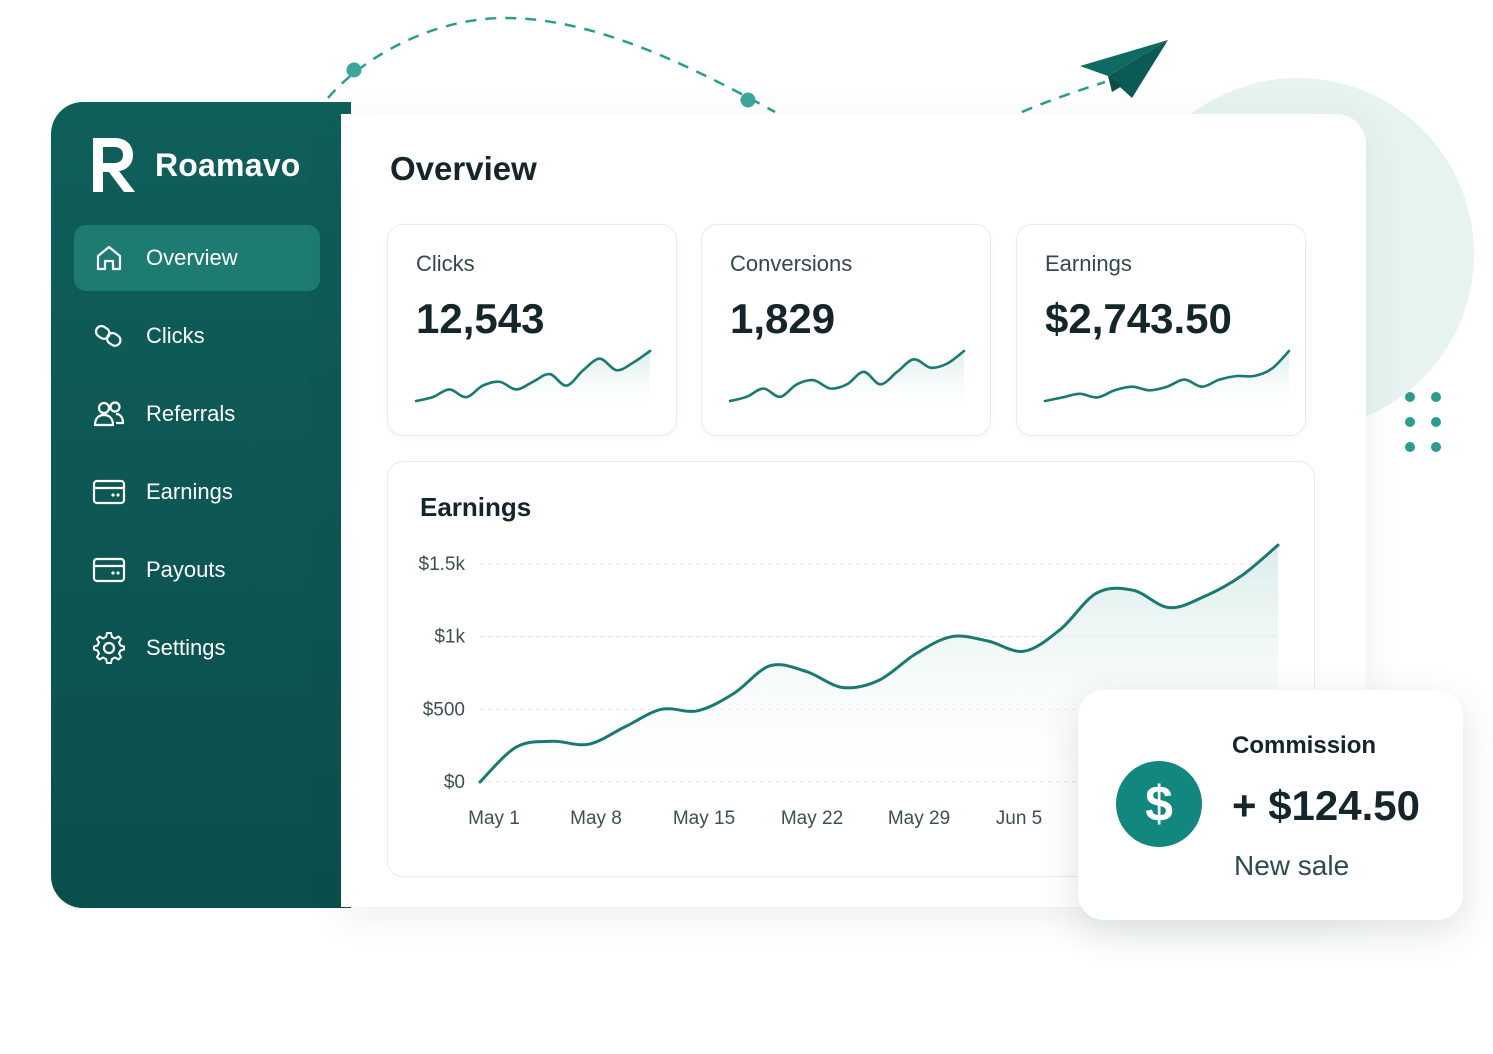  I want to click on stat-card-earnings: Earnings $2,743.50, so click(1161, 330).